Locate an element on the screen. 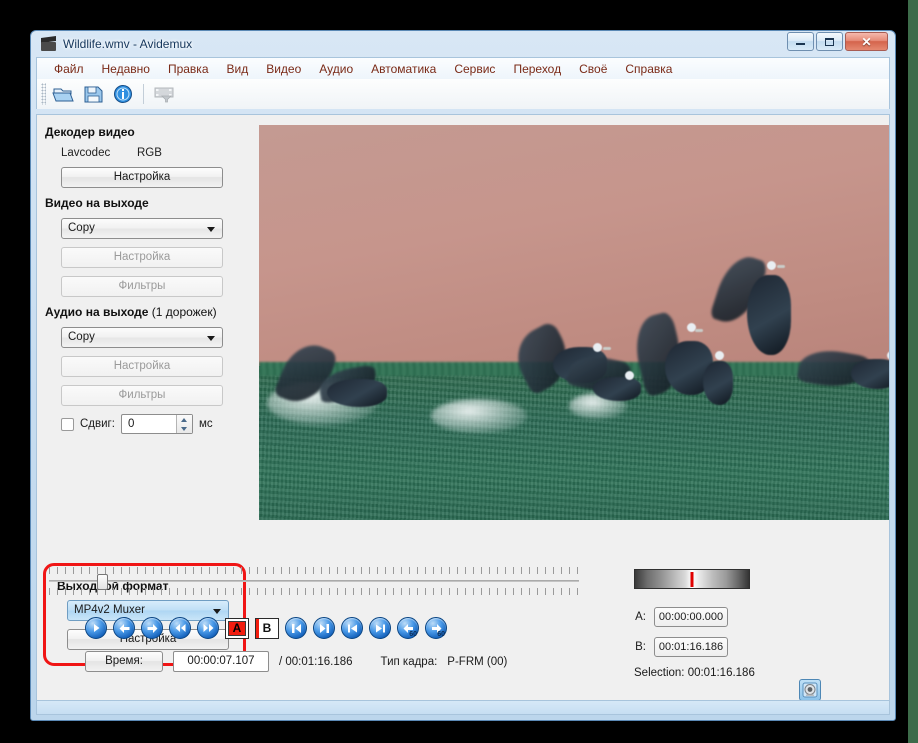 This screenshot has height=743, width=918. video-output-configure-button: Настройка is located at coordinates (142, 257).